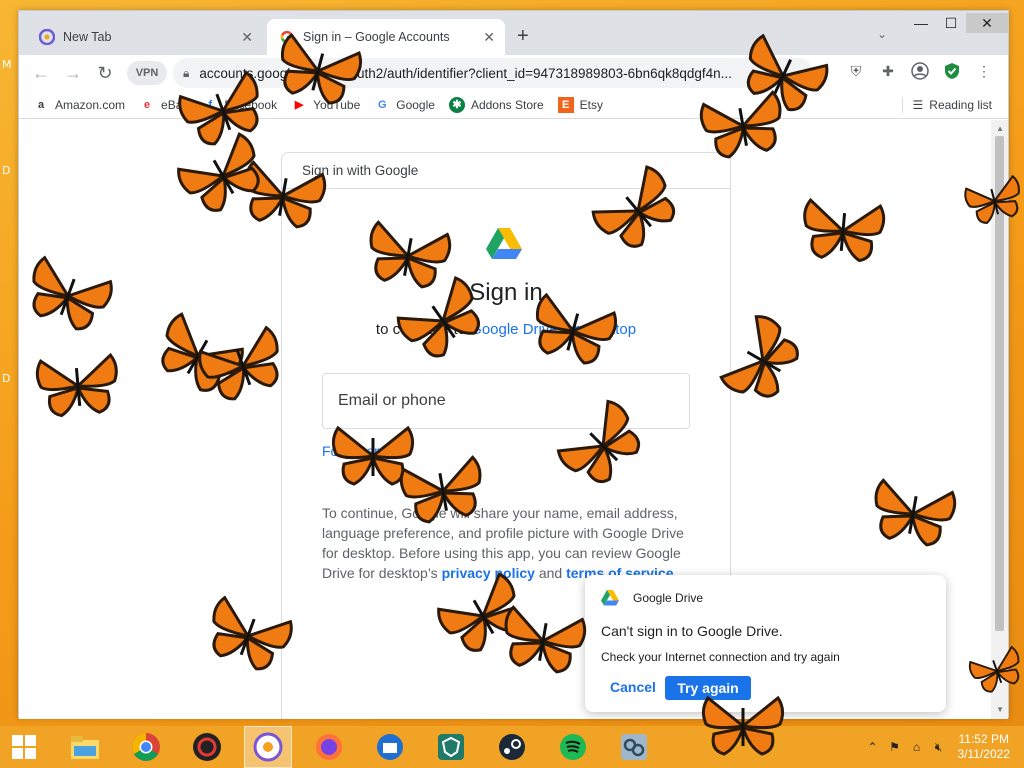  I want to click on reload-button: ↻, so click(105, 73).